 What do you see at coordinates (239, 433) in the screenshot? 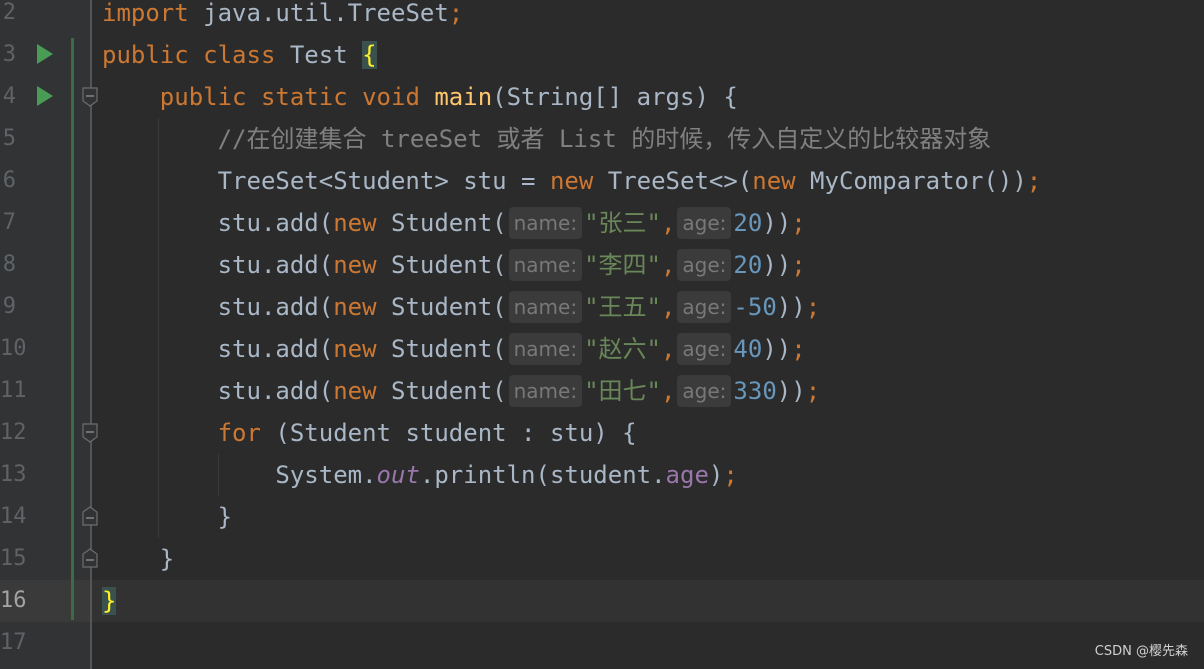
I see `keyword: for` at bounding box center [239, 433].